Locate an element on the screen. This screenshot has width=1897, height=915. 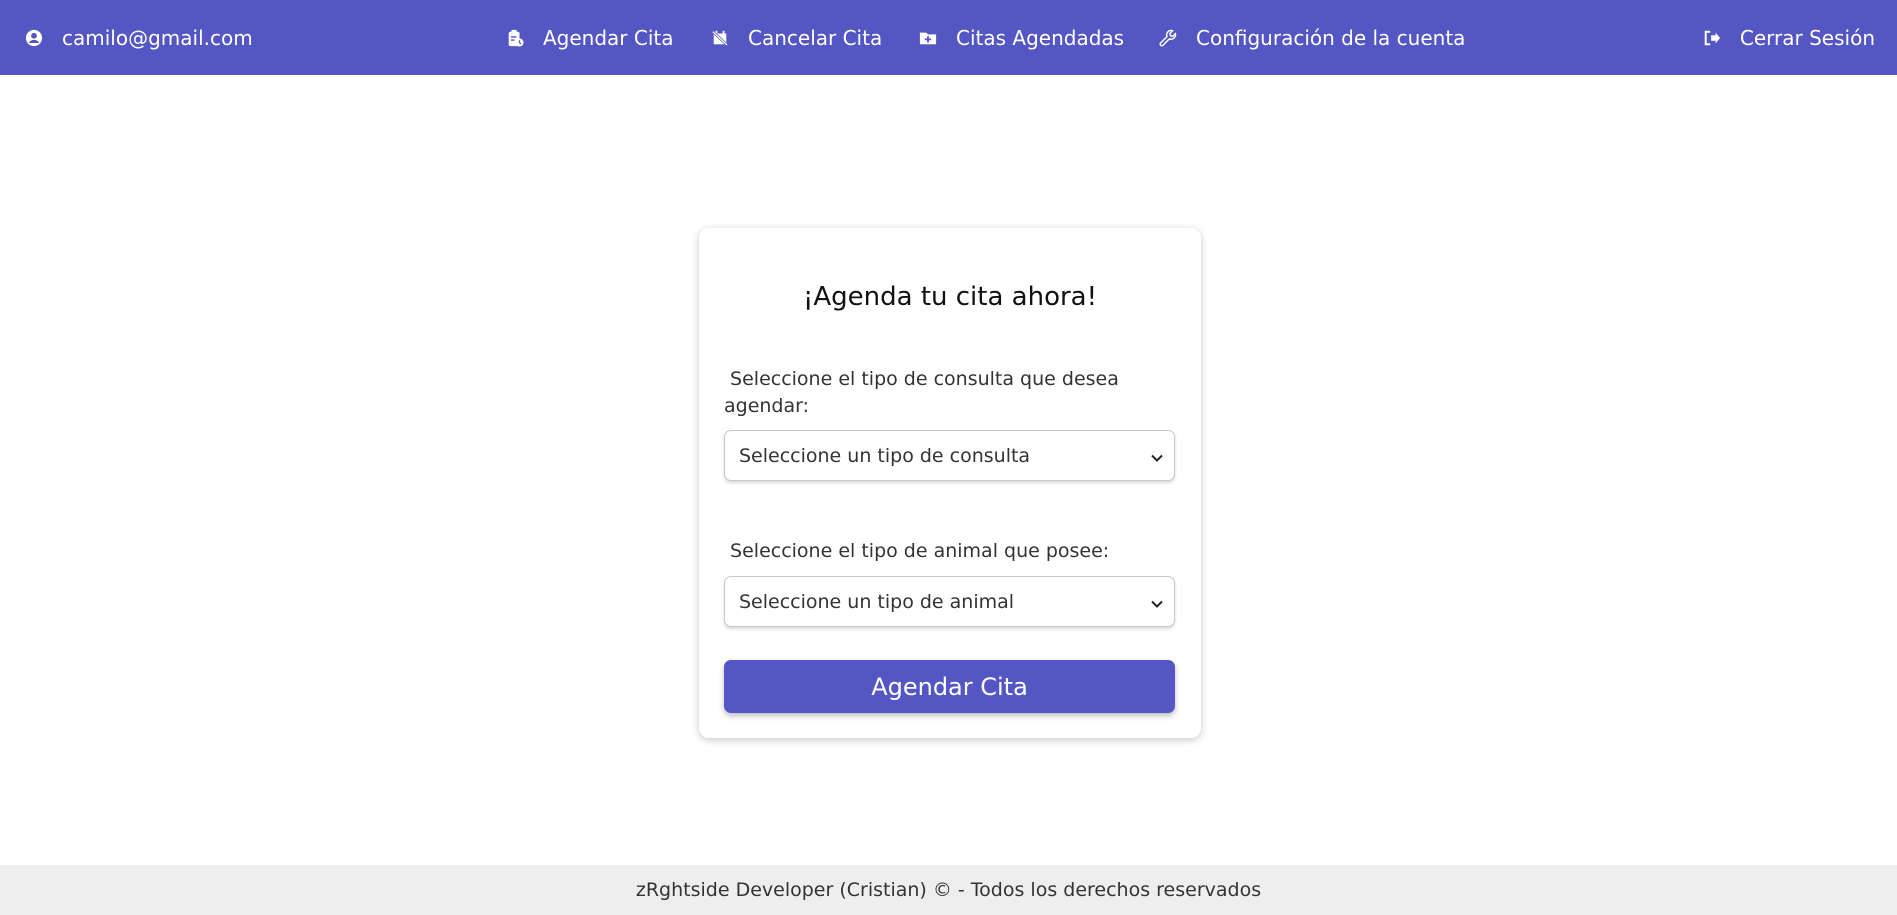
clipboard-clock-icon is located at coordinates (515, 38).